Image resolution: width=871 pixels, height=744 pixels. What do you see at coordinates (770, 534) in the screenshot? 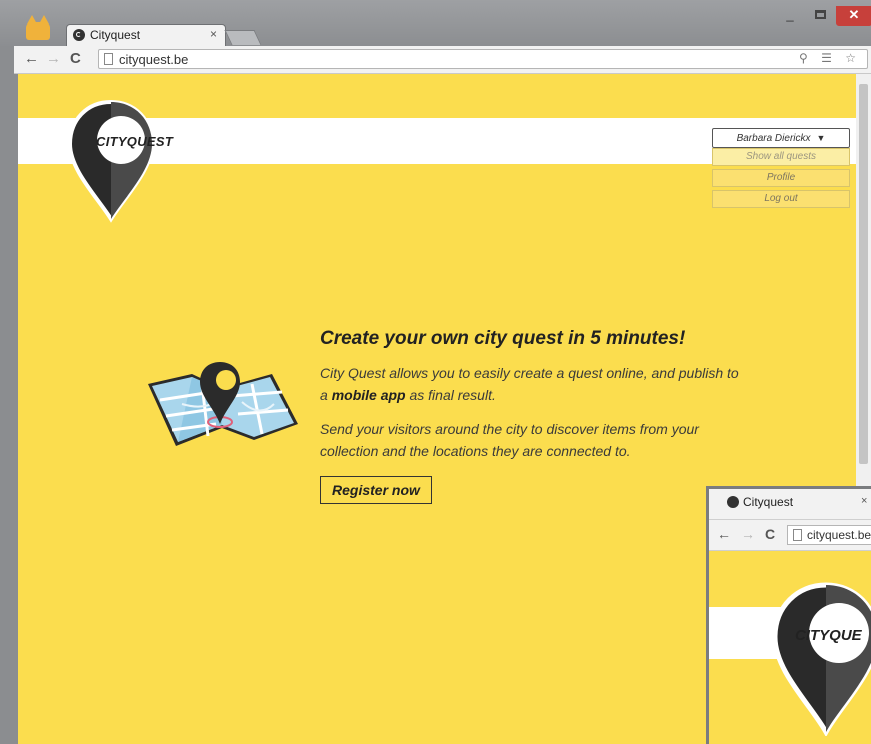
I see `second-reload-button: C` at bounding box center [770, 534].